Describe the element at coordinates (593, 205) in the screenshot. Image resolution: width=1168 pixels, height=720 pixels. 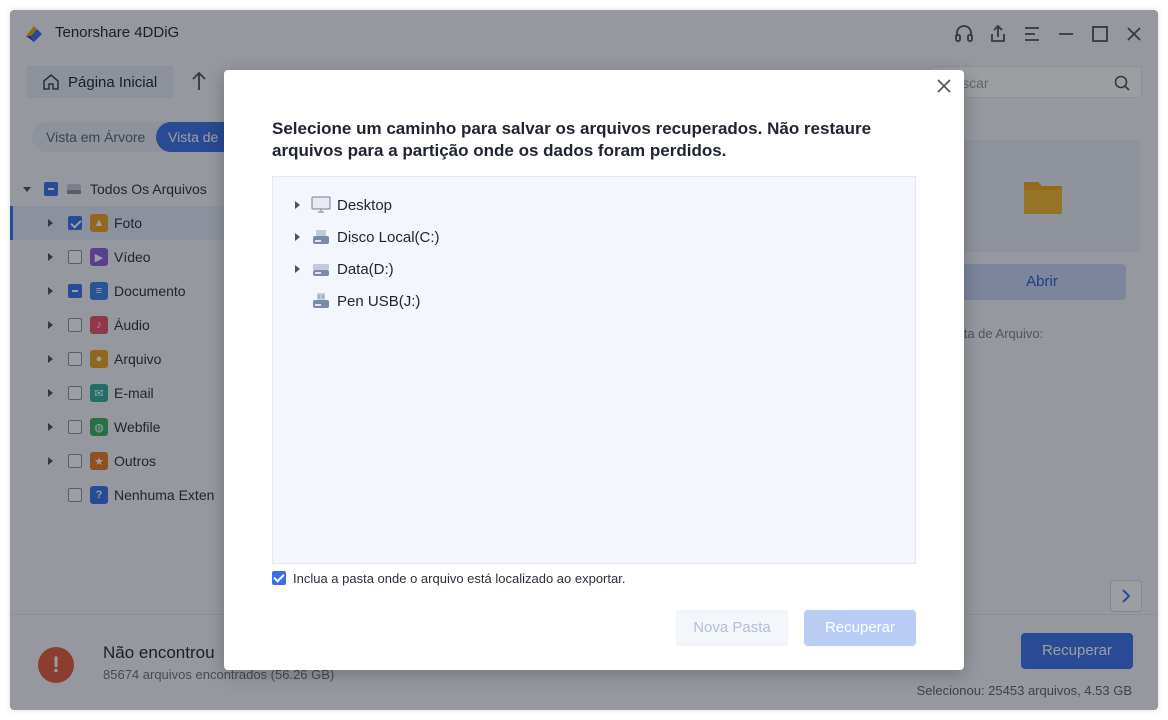
I see `tree-item-desktop: Desktop` at that location.